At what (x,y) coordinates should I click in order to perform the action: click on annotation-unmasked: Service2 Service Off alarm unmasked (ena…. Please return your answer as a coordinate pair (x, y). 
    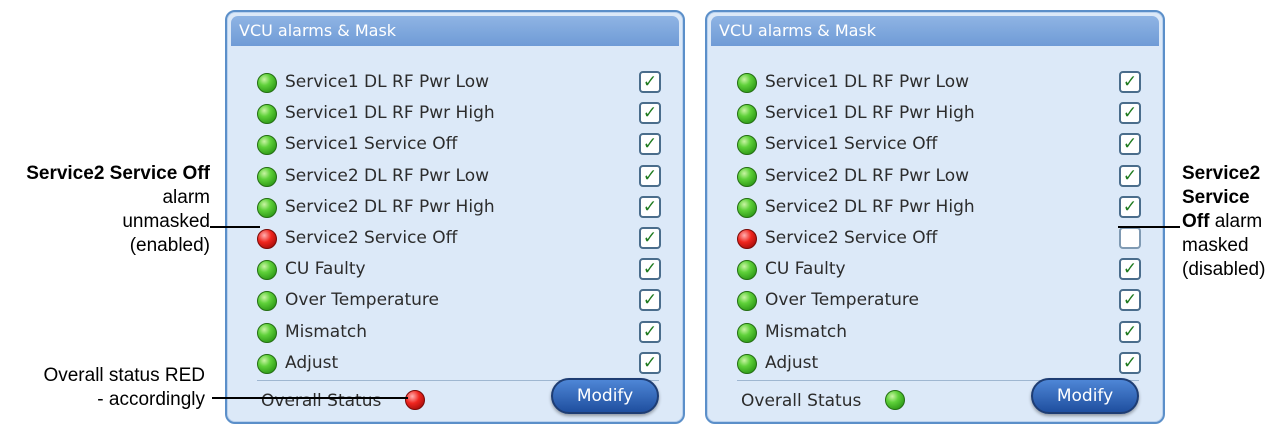
    Looking at the image, I should click on (110, 210).